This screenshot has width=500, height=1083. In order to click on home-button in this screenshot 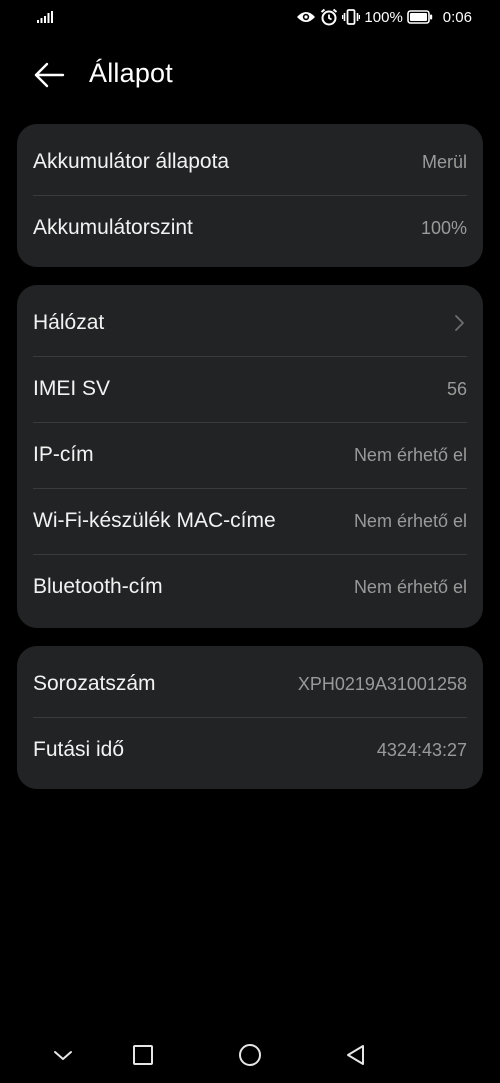, I will do `click(250, 1055)`.